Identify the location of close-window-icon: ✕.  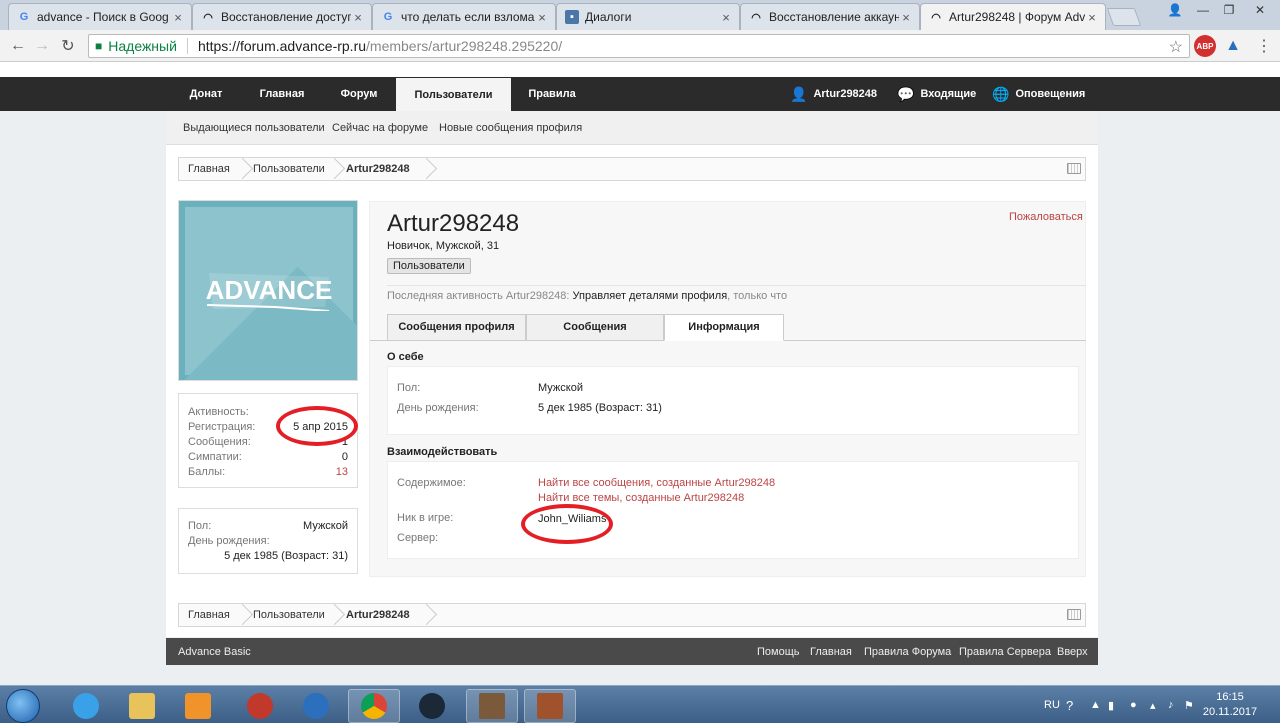
(1260, 10).